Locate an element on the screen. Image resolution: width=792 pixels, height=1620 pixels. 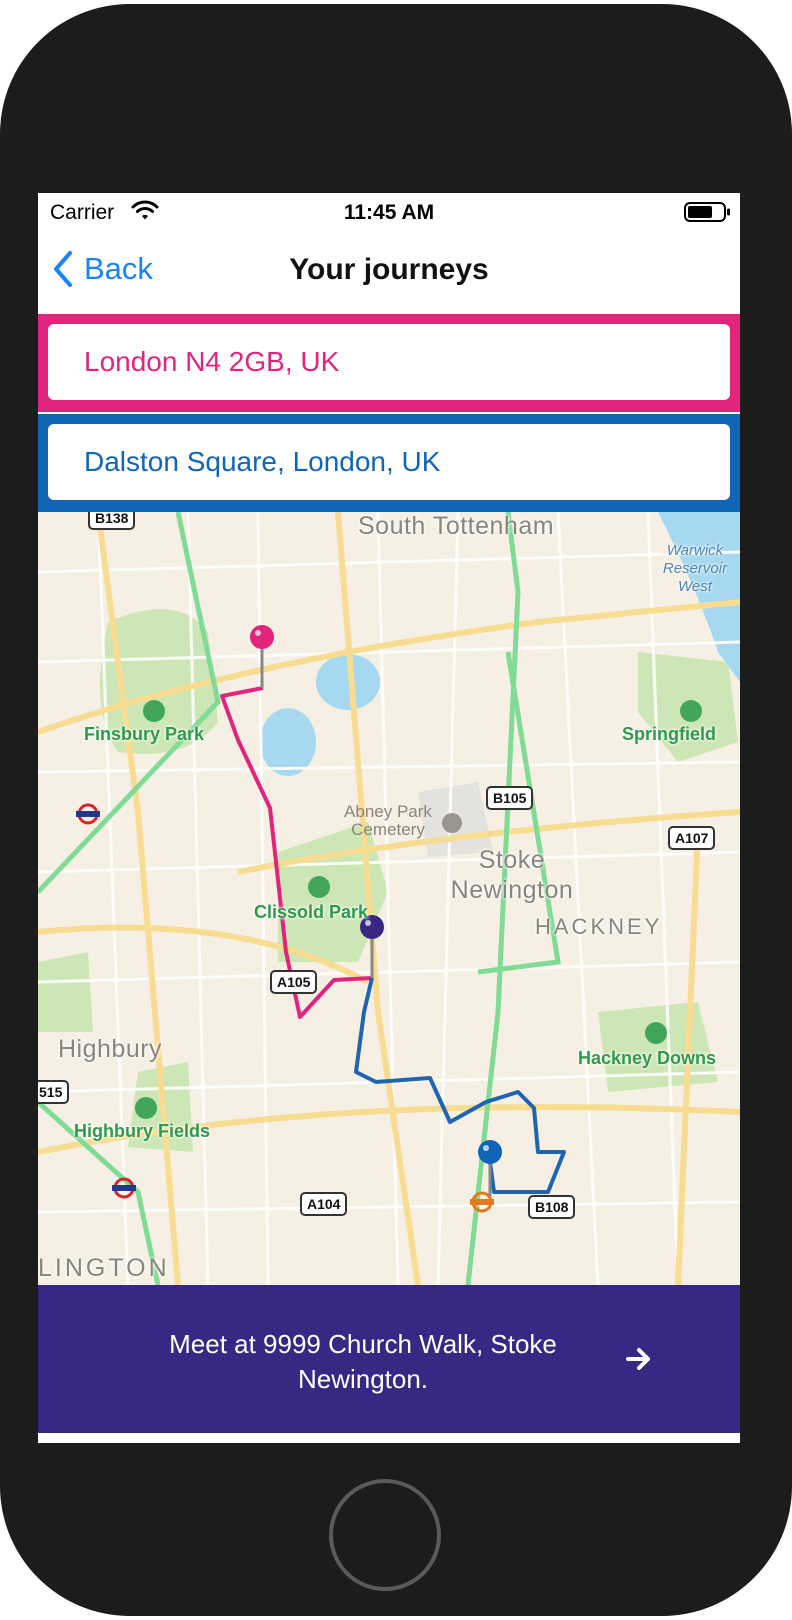
status-bar: Carrier 11:45 AM is located at coordinates (389, 213).